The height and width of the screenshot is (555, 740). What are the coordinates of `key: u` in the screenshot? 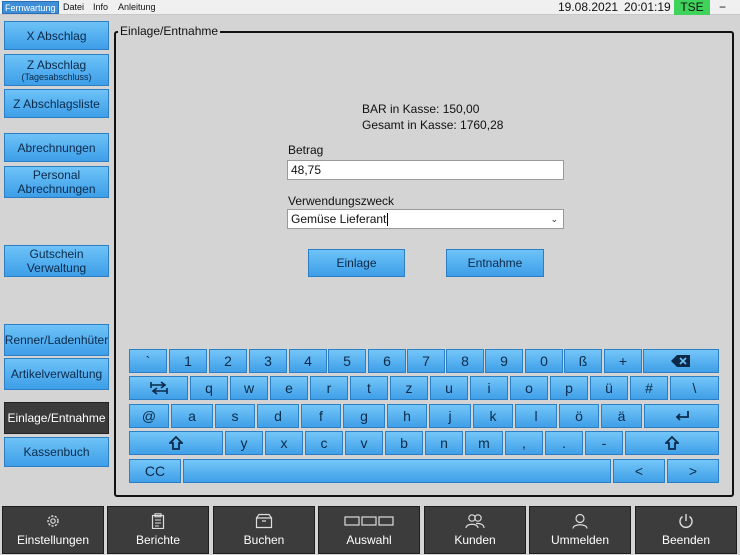 It's located at (449, 388).